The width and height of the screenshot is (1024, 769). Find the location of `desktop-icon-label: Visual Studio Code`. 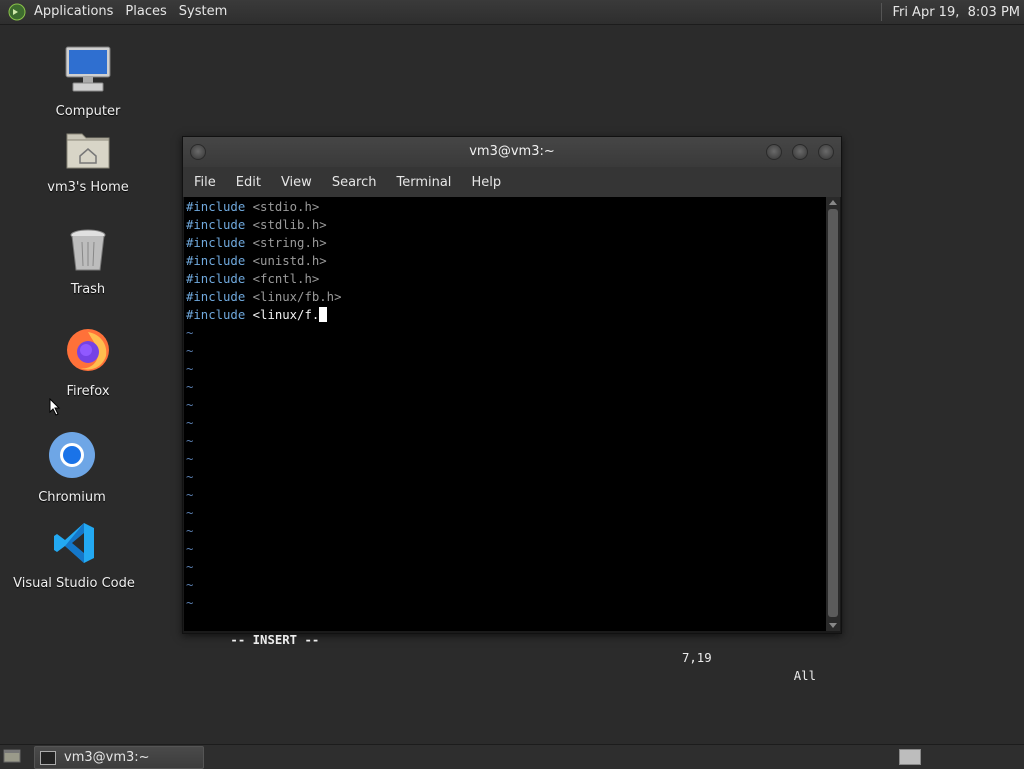

desktop-icon-label: Visual Studio Code is located at coordinates (74, 583).